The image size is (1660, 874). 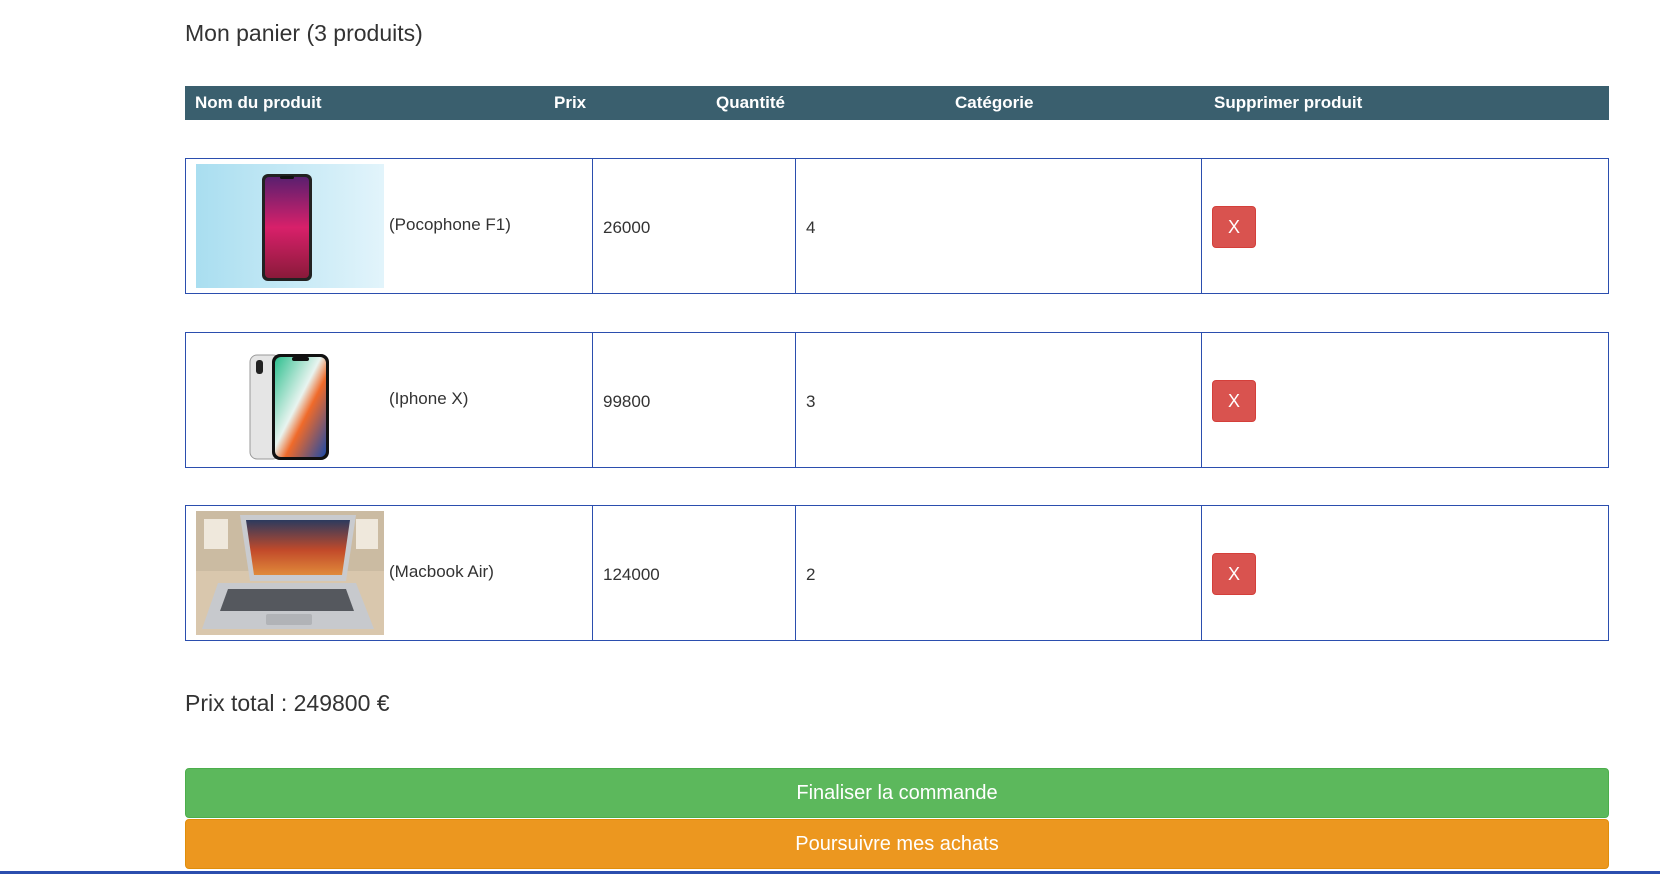 What do you see at coordinates (811, 227) in the screenshot?
I see `product-quantity: 4` at bounding box center [811, 227].